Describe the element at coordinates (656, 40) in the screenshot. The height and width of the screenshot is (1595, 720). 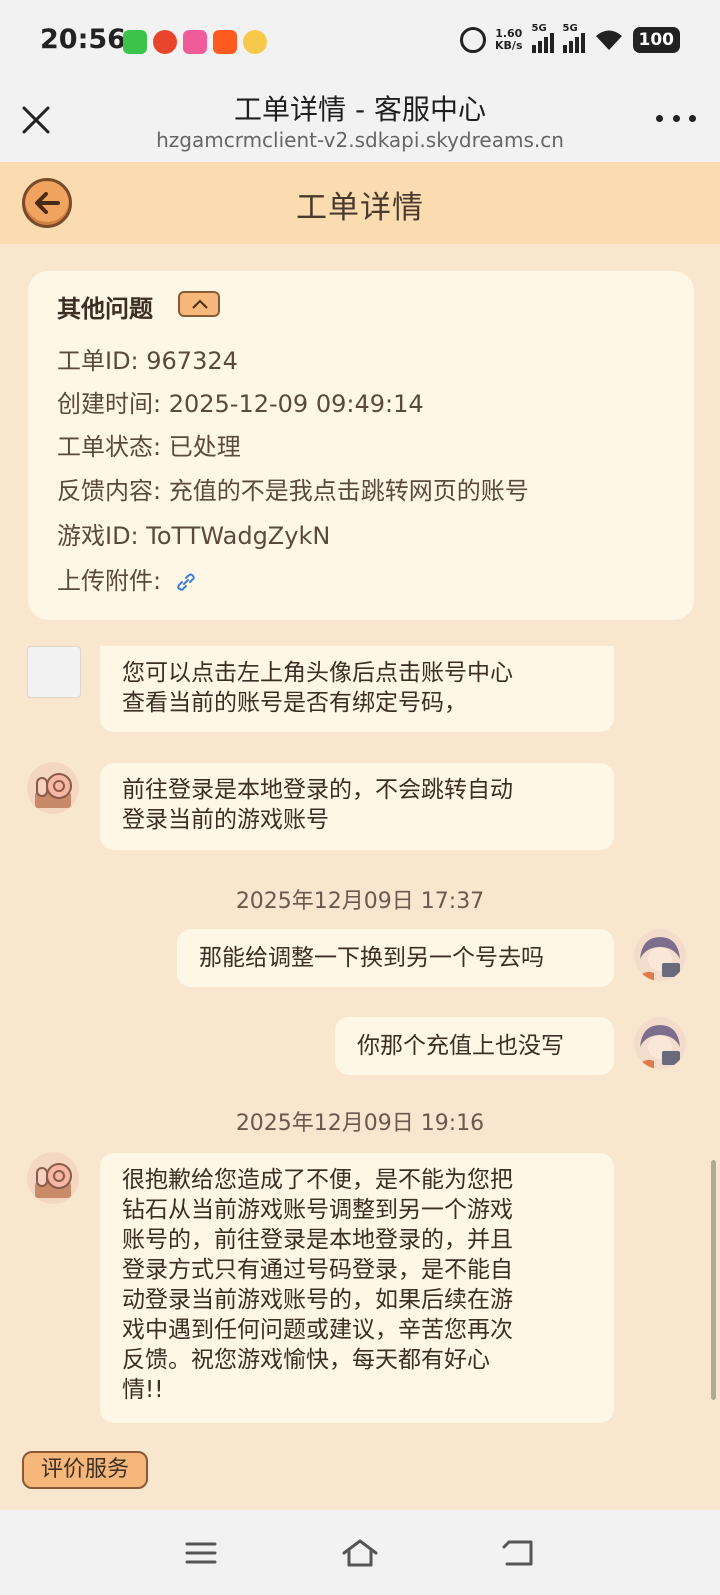
I see `battery-indicator: 100` at that location.